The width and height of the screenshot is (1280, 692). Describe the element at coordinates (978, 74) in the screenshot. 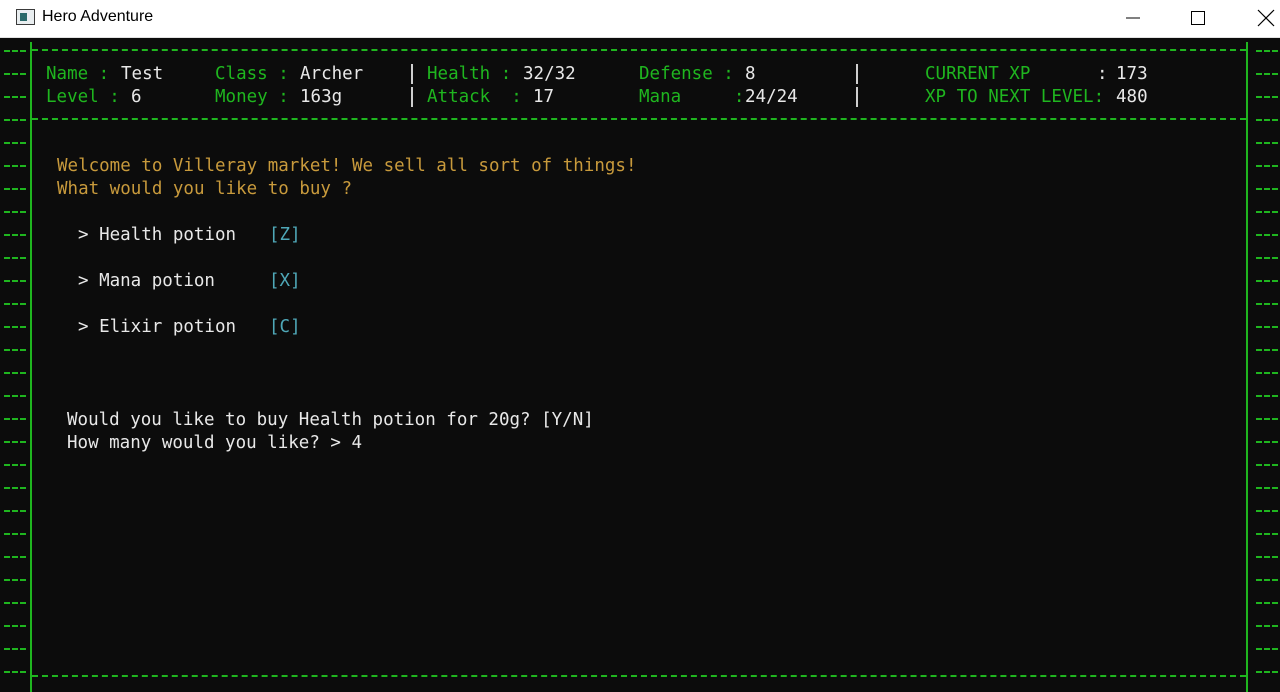

I see `current-xp-label: CURRENT XP` at that location.